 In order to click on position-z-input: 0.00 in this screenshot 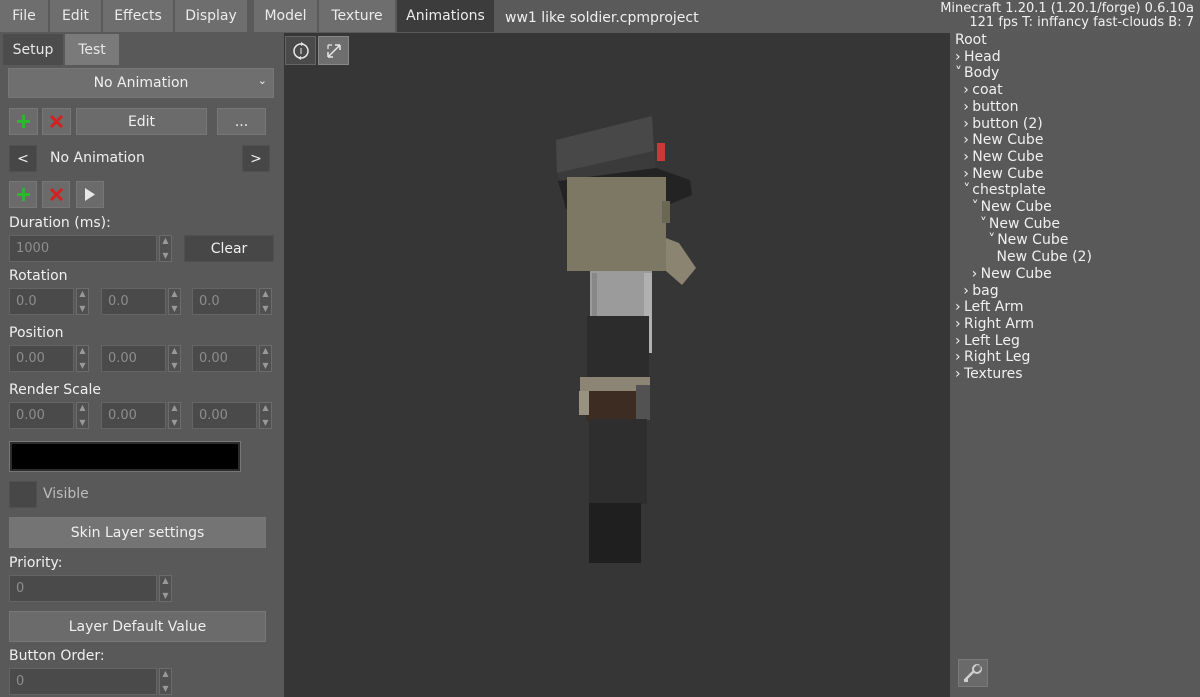, I will do `click(224, 358)`.